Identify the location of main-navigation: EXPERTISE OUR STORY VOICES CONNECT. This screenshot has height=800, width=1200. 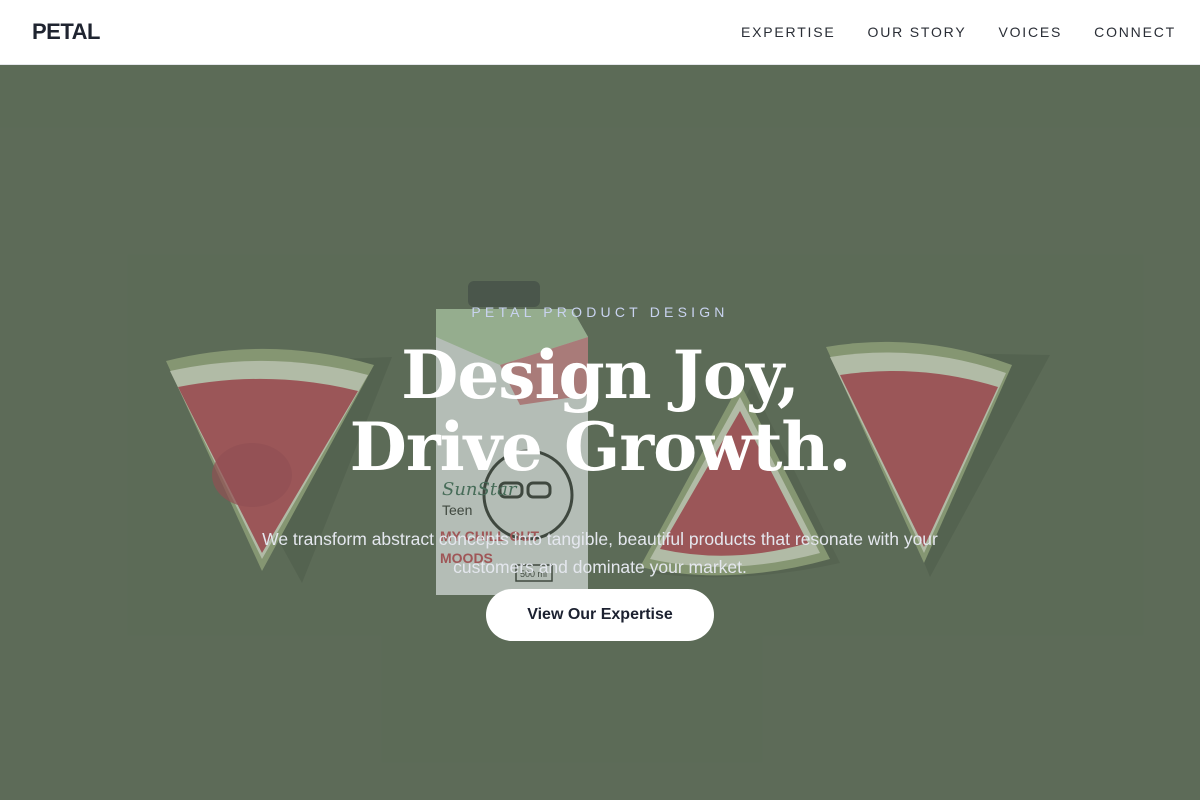
(942, 32).